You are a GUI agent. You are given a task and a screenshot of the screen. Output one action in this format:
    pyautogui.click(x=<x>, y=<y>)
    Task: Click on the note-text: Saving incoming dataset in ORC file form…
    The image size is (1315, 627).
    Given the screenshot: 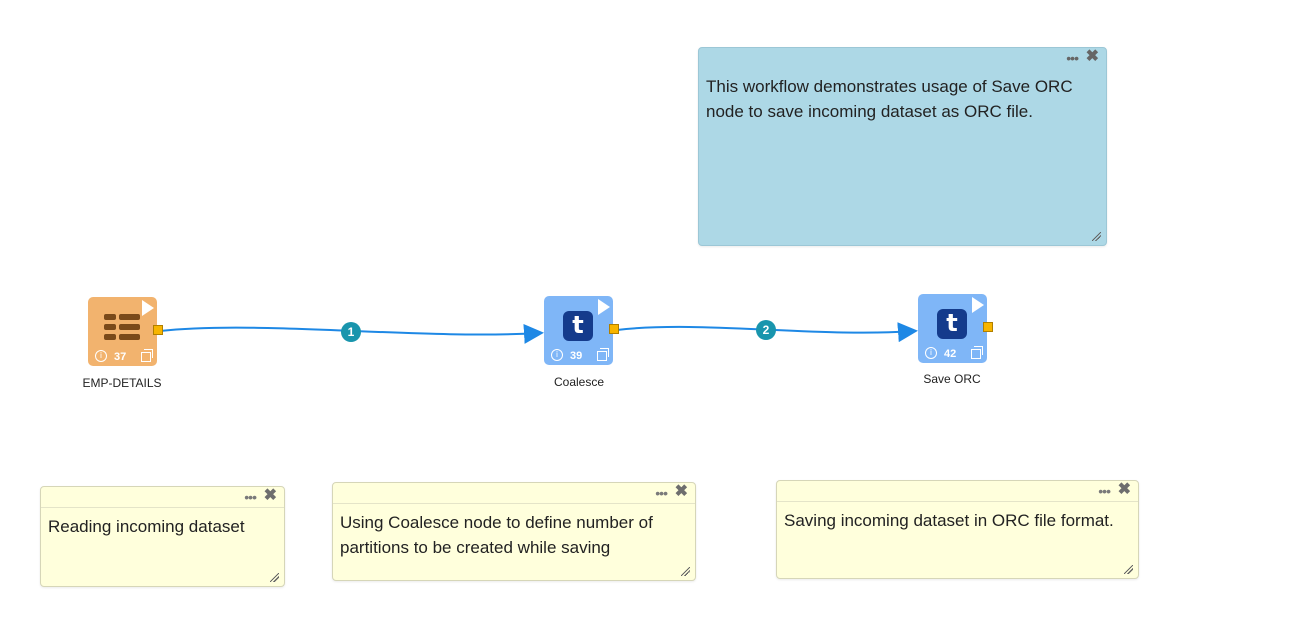 What is the action you would take?
    pyautogui.click(x=957, y=520)
    